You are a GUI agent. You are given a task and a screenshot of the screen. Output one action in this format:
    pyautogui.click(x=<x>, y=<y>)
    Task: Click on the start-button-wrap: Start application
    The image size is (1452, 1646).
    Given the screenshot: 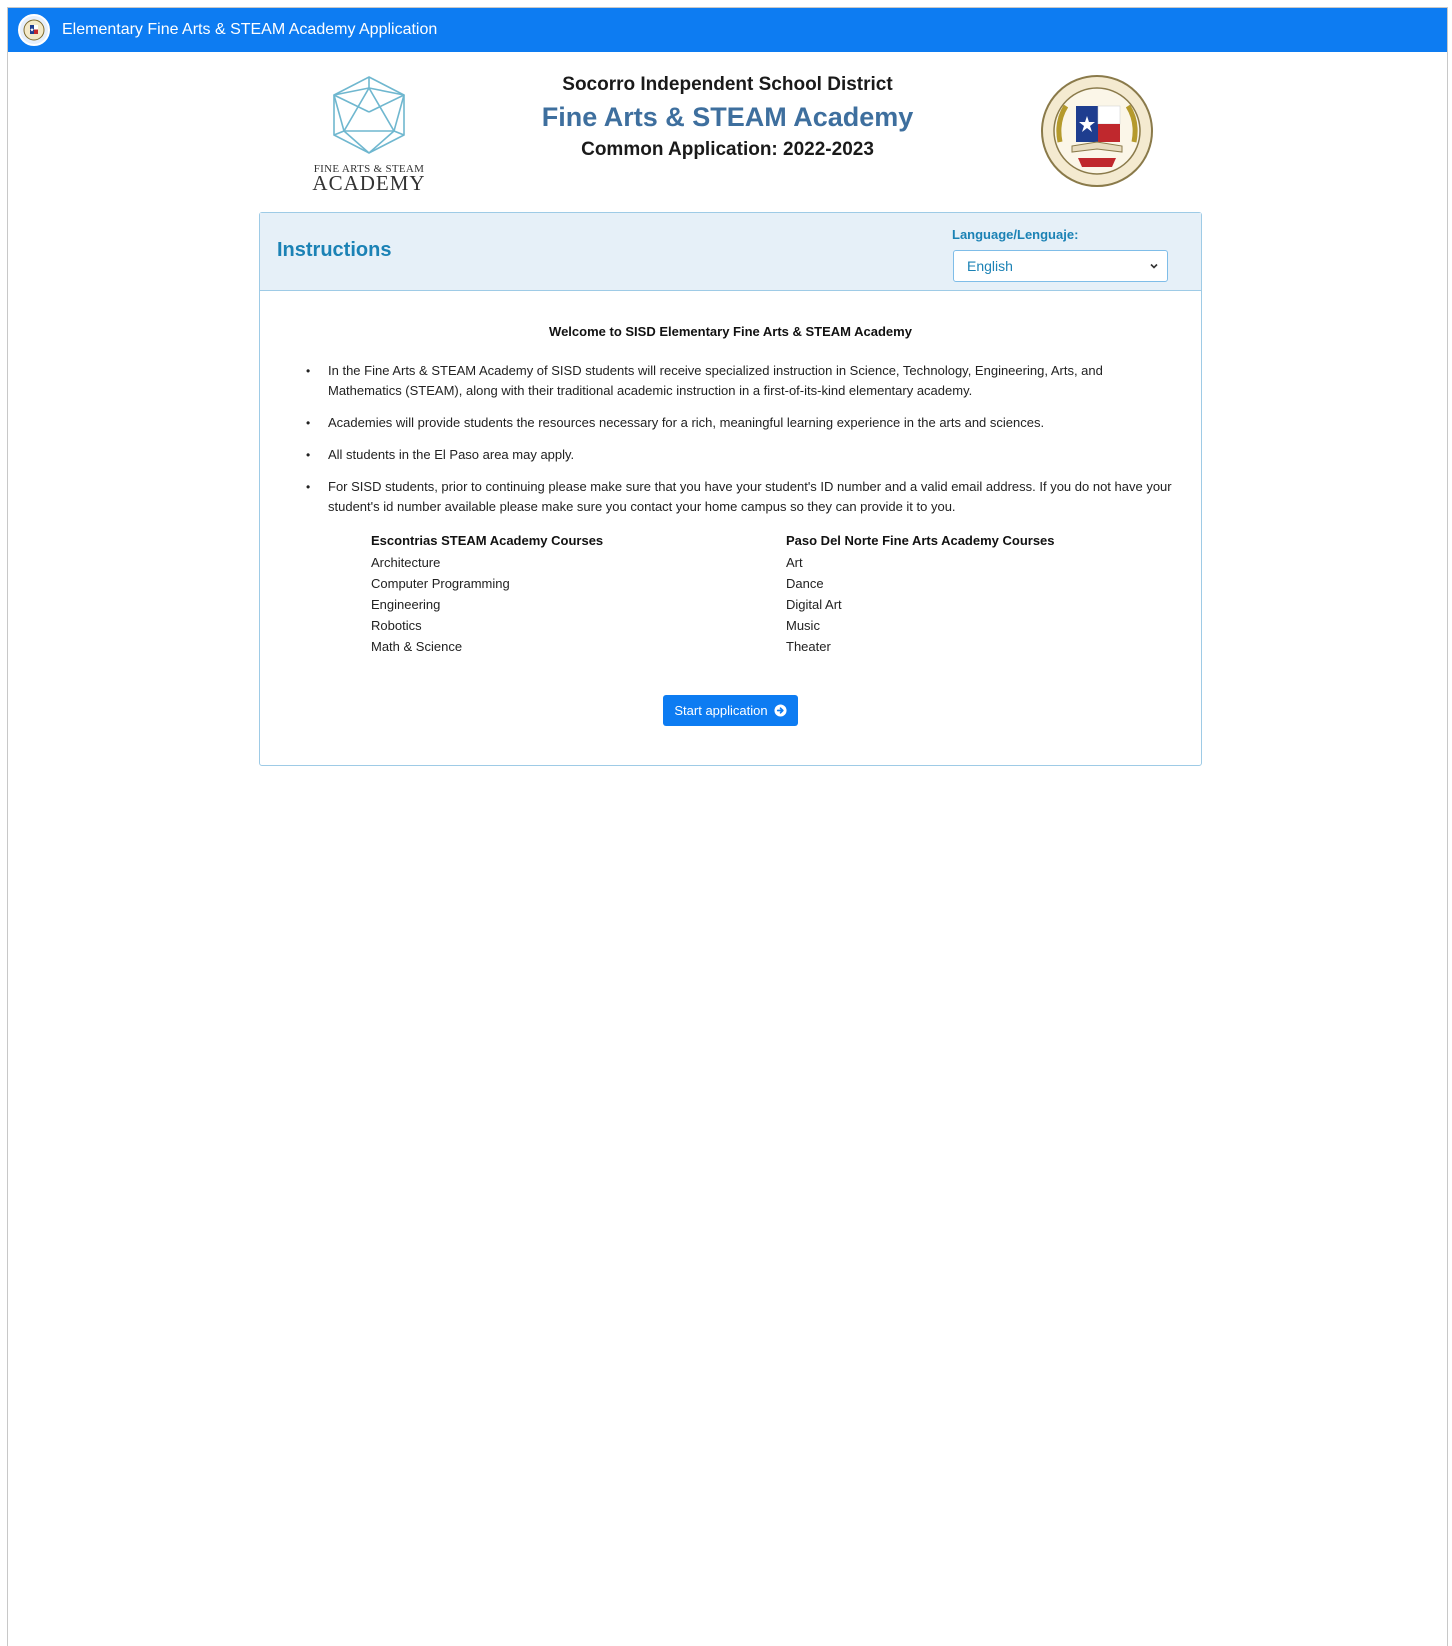 What is the action you would take?
    pyautogui.click(x=730, y=710)
    